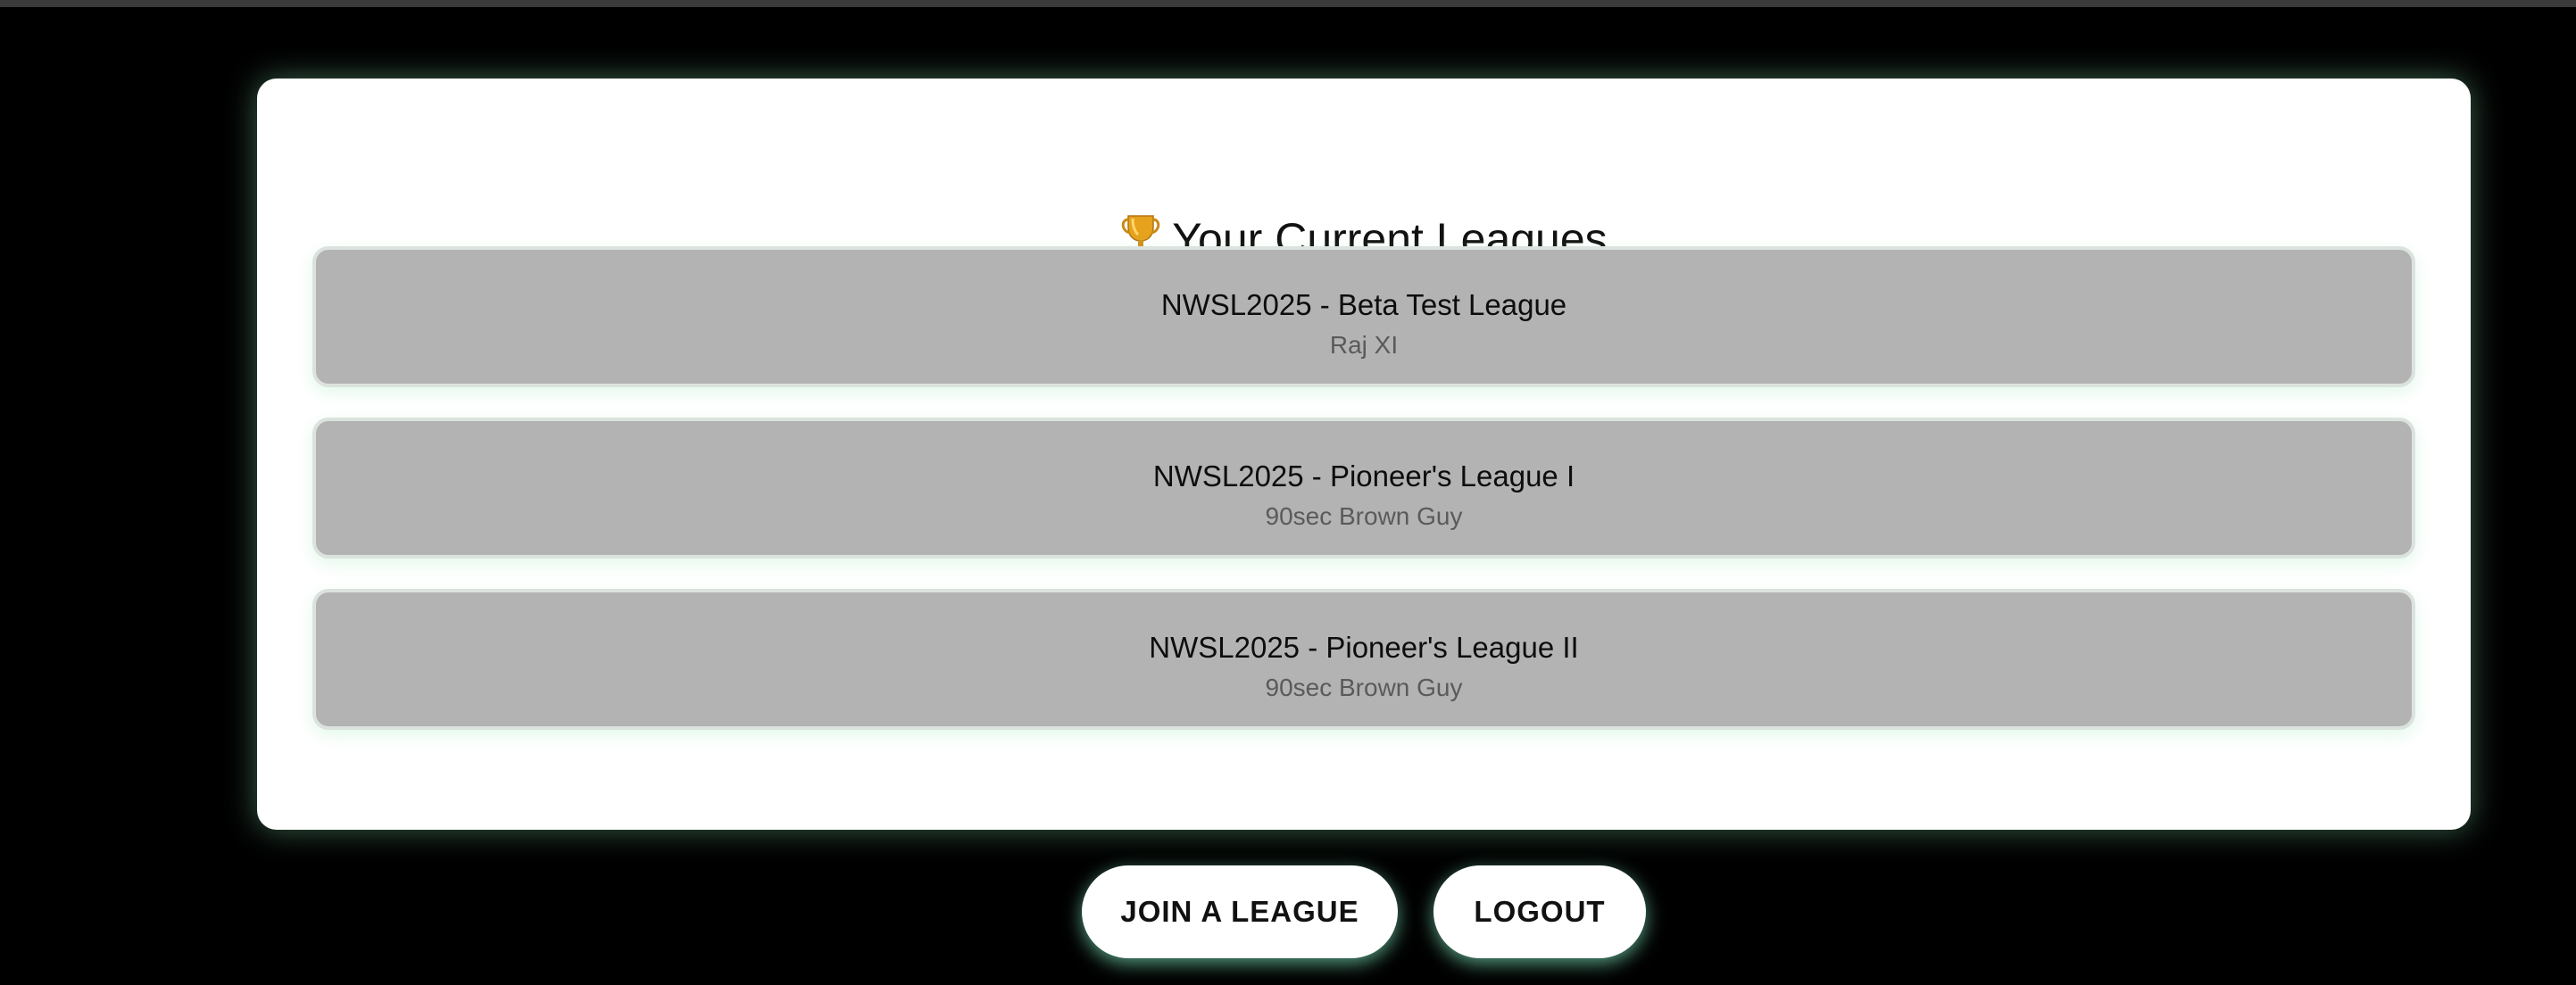 The height and width of the screenshot is (985, 2576). What do you see at coordinates (1240, 912) in the screenshot?
I see `join-league-button: JOIN A LEAGUE` at bounding box center [1240, 912].